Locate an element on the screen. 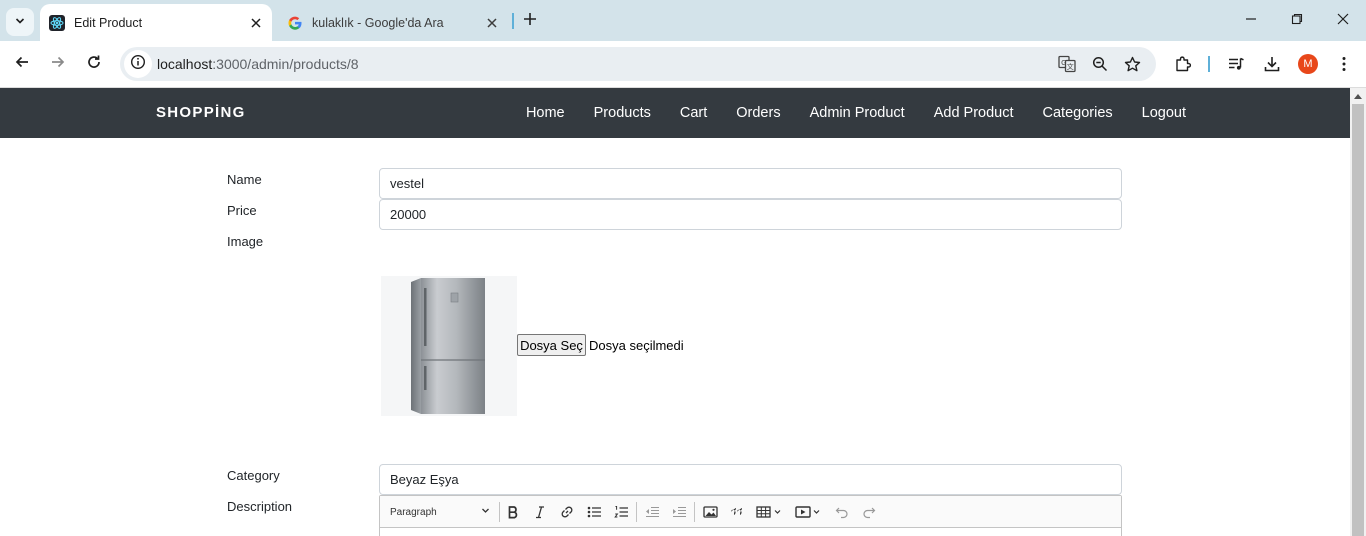  browser-toolbar: localhost:3000/admin/products/8 G文 M is located at coordinates (683, 64).